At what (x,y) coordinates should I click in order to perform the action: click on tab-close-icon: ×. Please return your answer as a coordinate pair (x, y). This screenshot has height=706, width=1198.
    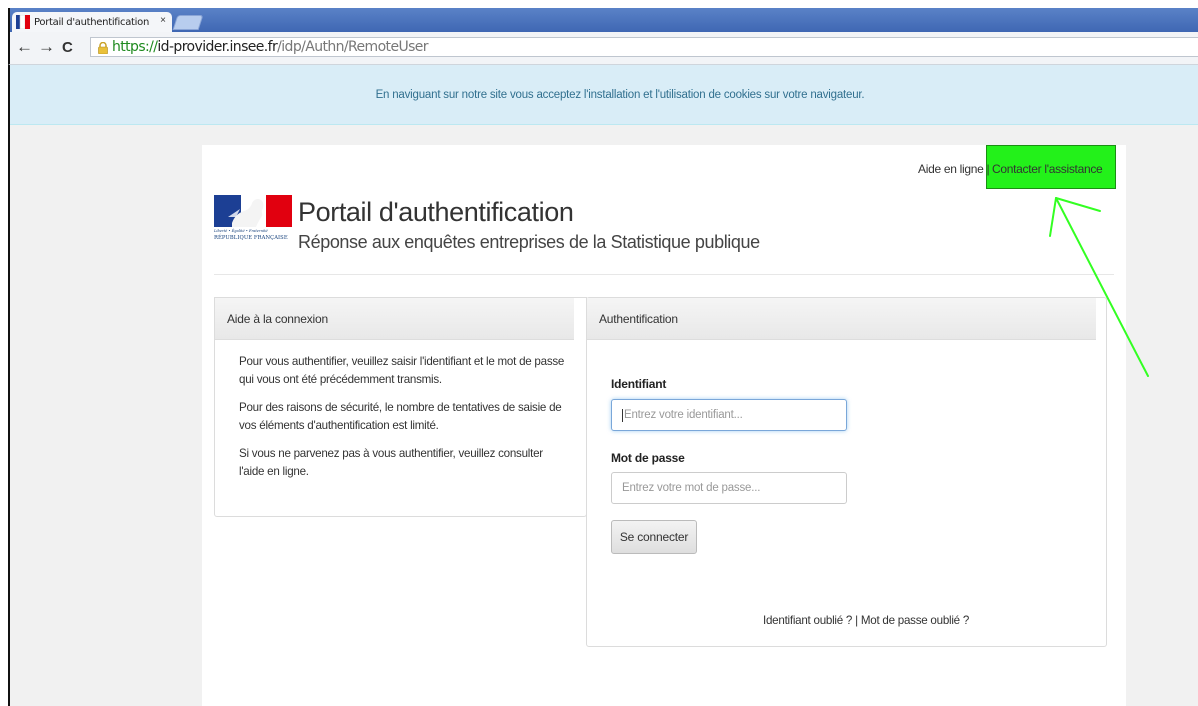
    Looking at the image, I should click on (163, 20).